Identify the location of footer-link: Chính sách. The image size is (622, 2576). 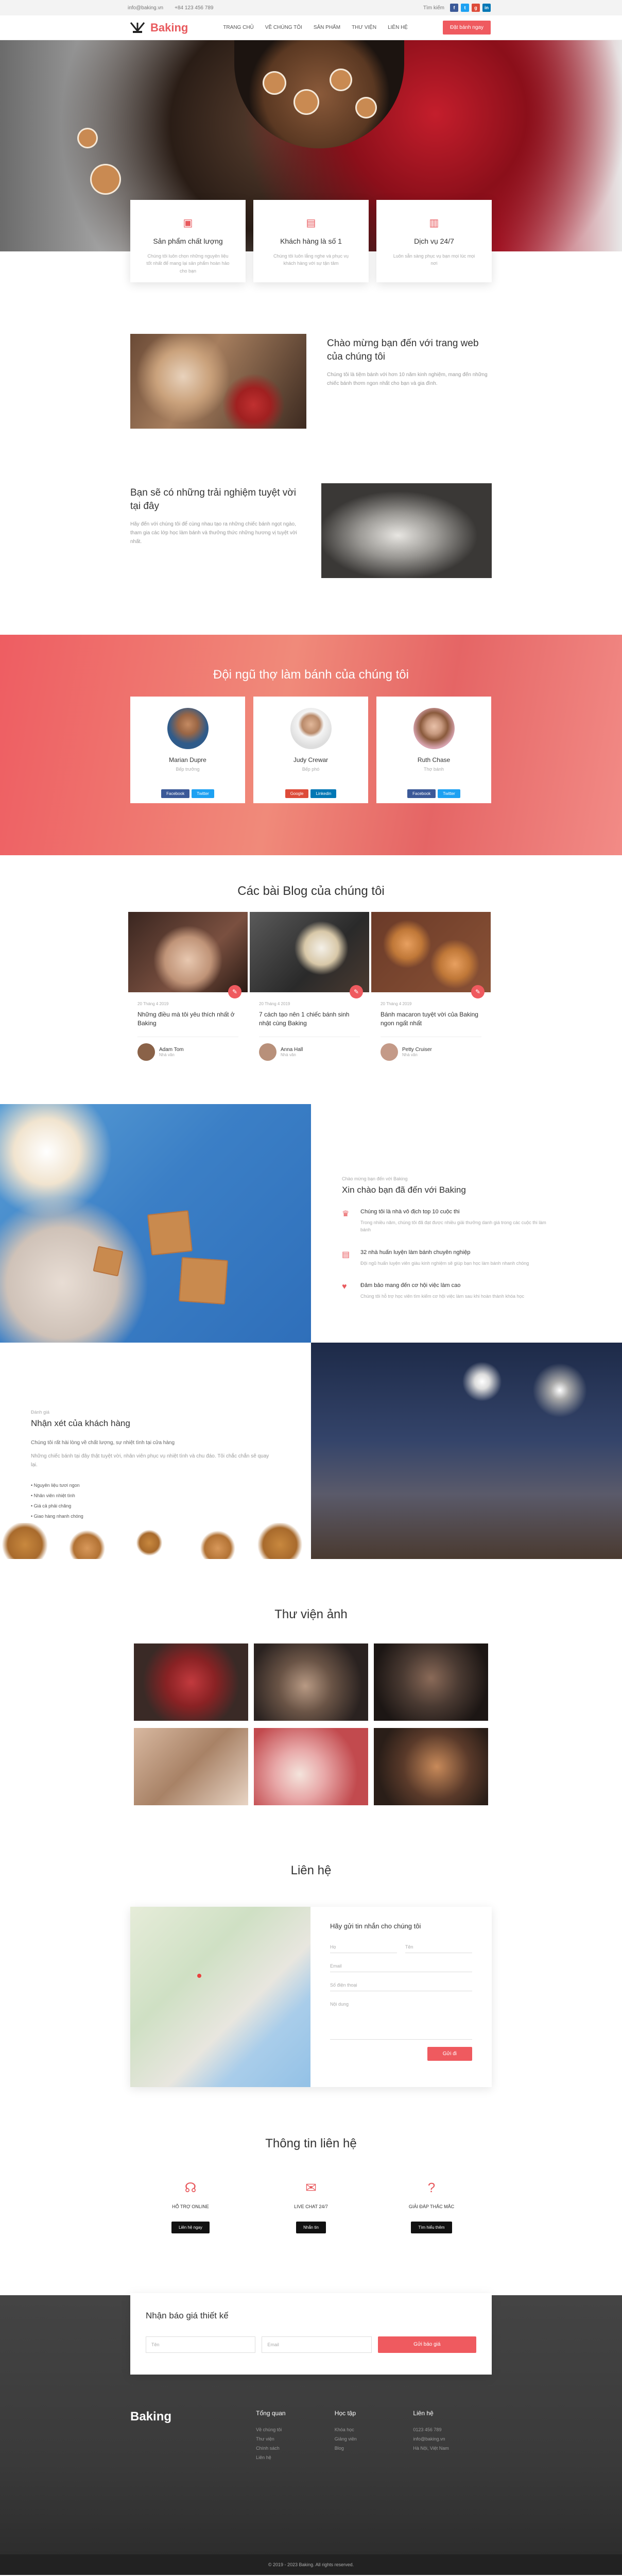
(295, 2448).